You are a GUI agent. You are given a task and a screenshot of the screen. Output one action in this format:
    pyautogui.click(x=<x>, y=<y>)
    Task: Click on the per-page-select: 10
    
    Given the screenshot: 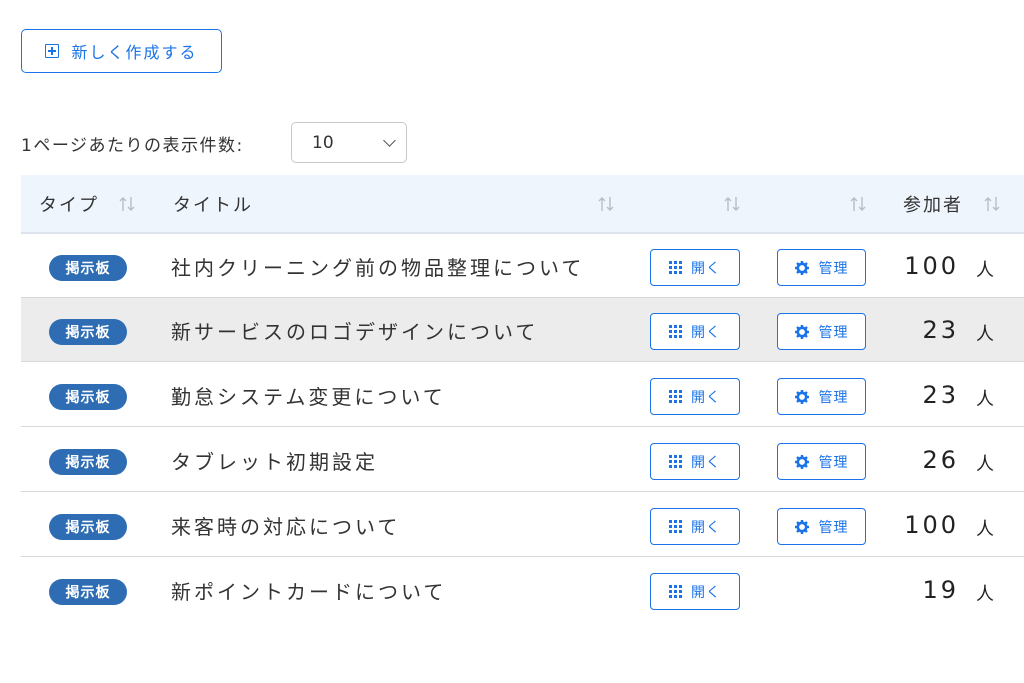 What is the action you would take?
    pyautogui.click(x=349, y=142)
    